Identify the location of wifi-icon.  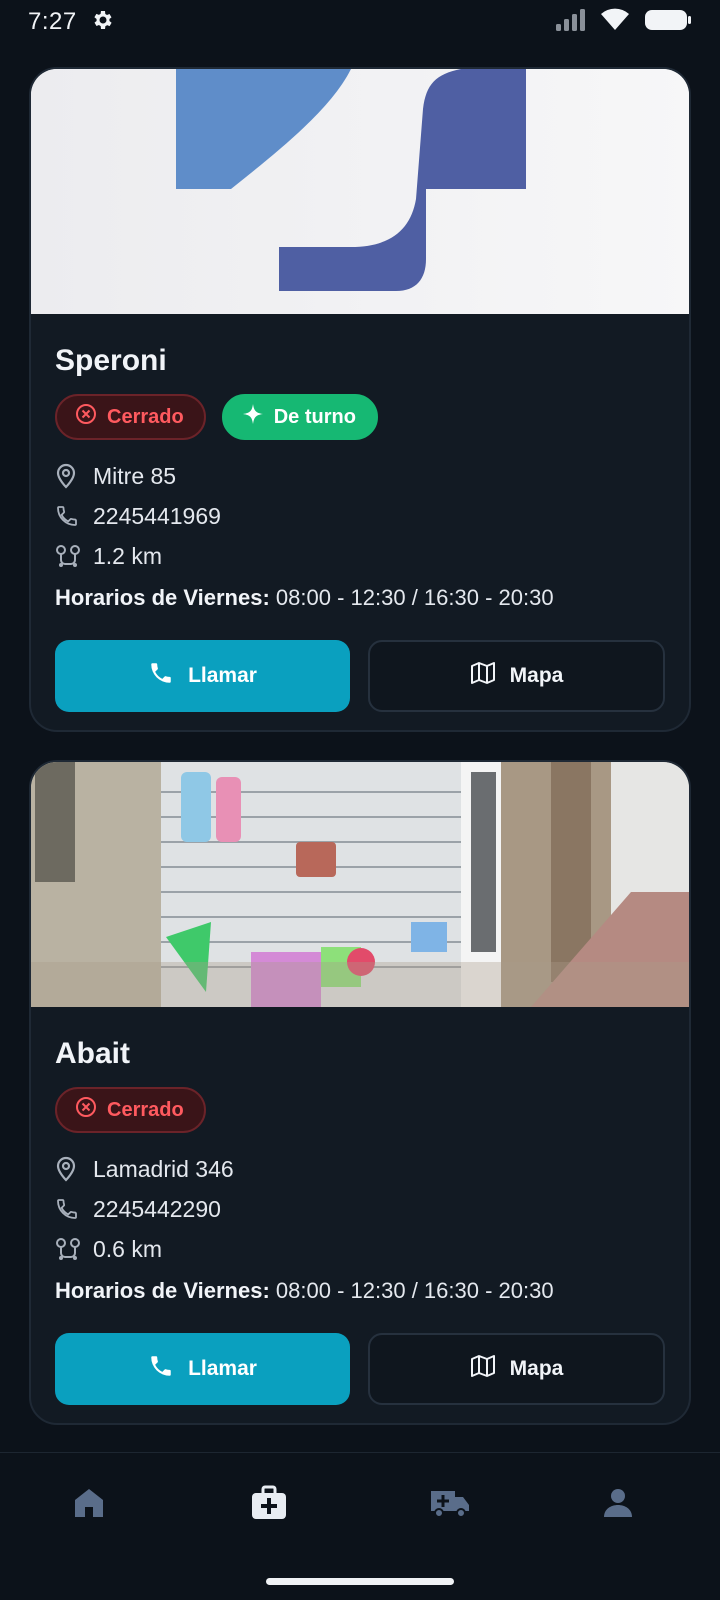
(615, 22).